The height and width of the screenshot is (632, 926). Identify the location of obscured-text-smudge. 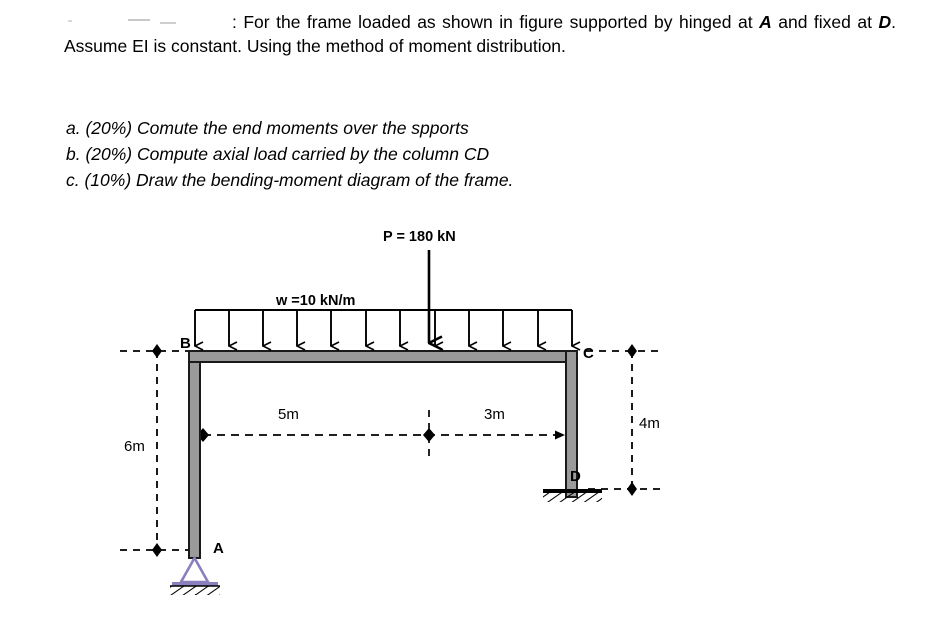
(148, 22).